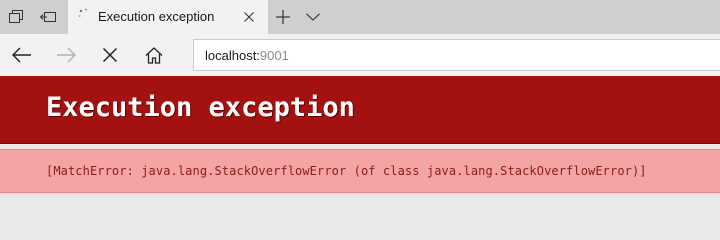 This screenshot has height=240, width=720. Describe the element at coordinates (200, 107) in the screenshot. I see `page-title: Execution exception` at that location.